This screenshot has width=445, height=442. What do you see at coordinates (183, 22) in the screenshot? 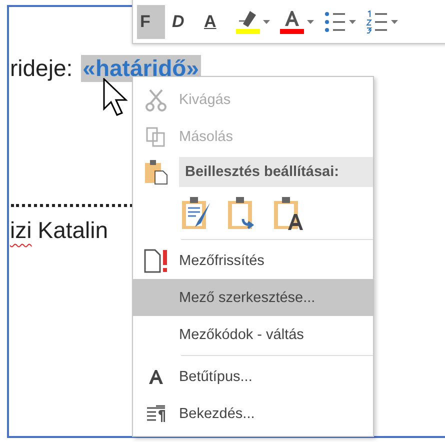
I see `italic-button: D` at bounding box center [183, 22].